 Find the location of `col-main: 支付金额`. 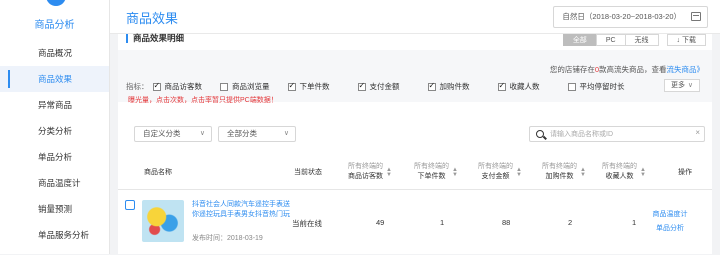

col-main: 支付金额 is located at coordinates (495, 176).